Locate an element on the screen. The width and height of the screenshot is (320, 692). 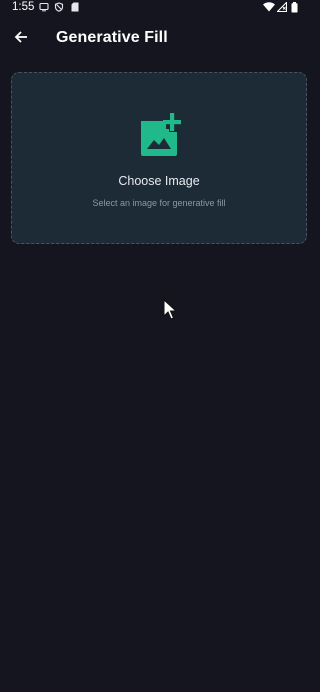
status-bar: 1:55 is located at coordinates (160, 8).